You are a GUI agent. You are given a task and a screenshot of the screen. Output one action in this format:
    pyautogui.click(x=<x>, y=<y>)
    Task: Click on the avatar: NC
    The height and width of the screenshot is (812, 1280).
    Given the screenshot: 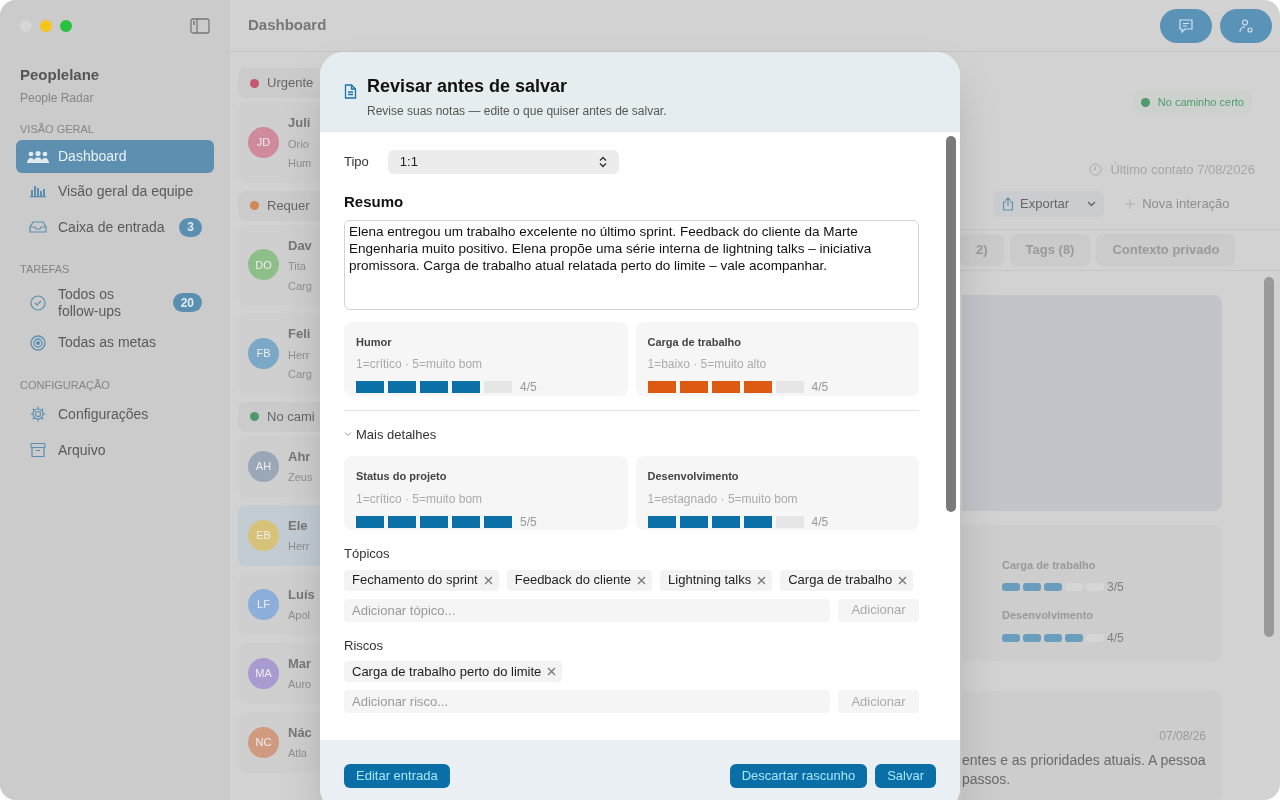 What is the action you would take?
    pyautogui.click(x=263, y=742)
    